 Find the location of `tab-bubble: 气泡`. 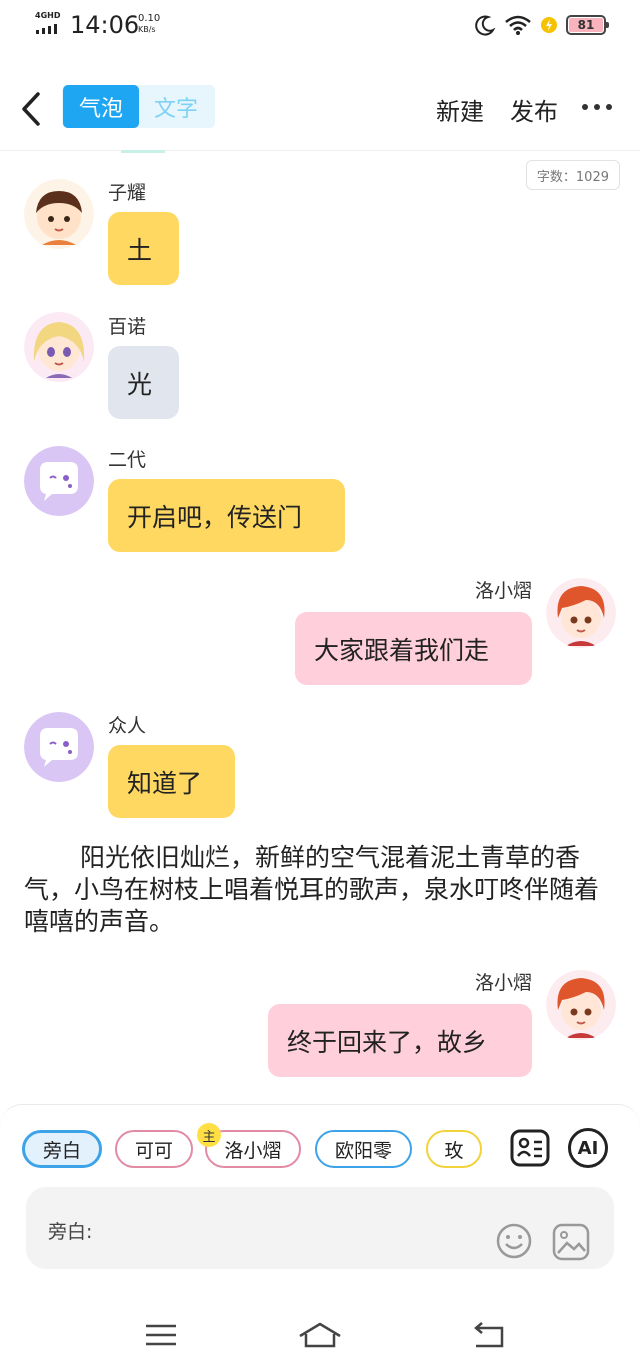

tab-bubble: 气泡 is located at coordinates (101, 106).